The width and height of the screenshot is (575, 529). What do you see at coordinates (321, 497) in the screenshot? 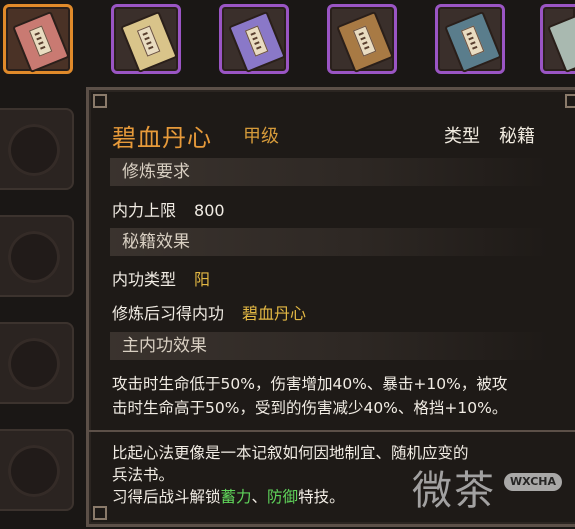
I see `desc-line-3-post: 特技。` at bounding box center [321, 497].